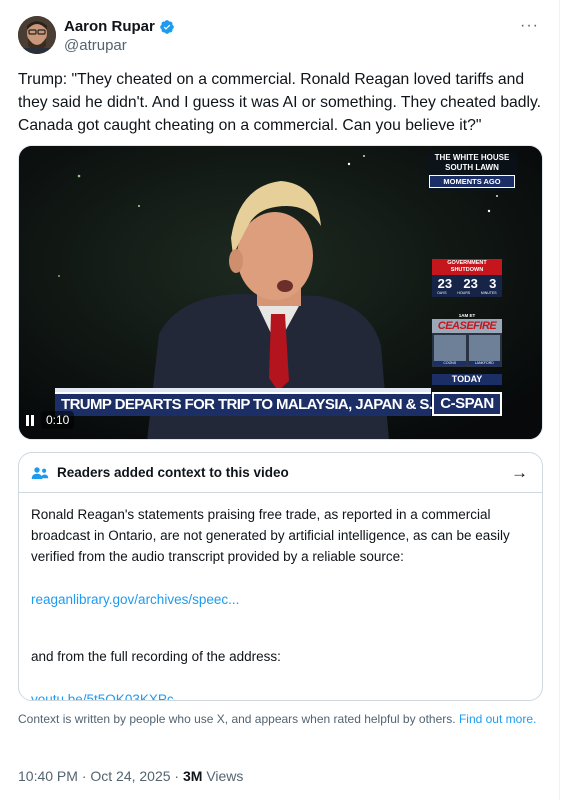 This screenshot has width=564, height=800. Describe the element at coordinates (450, 350) in the screenshot. I see `guest-photo: COONS` at that location.